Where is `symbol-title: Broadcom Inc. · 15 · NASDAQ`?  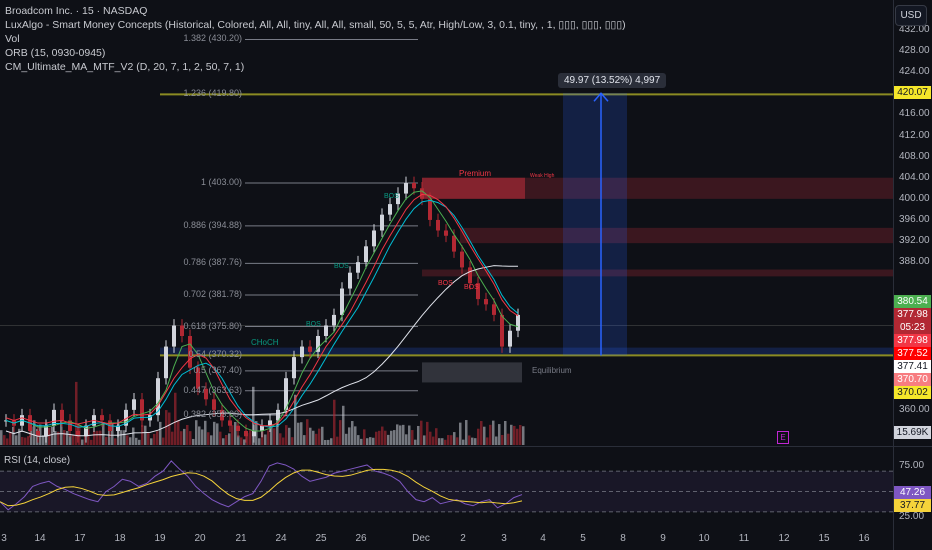
symbol-title: Broadcom Inc. · 15 · NASDAQ is located at coordinates (315, 11).